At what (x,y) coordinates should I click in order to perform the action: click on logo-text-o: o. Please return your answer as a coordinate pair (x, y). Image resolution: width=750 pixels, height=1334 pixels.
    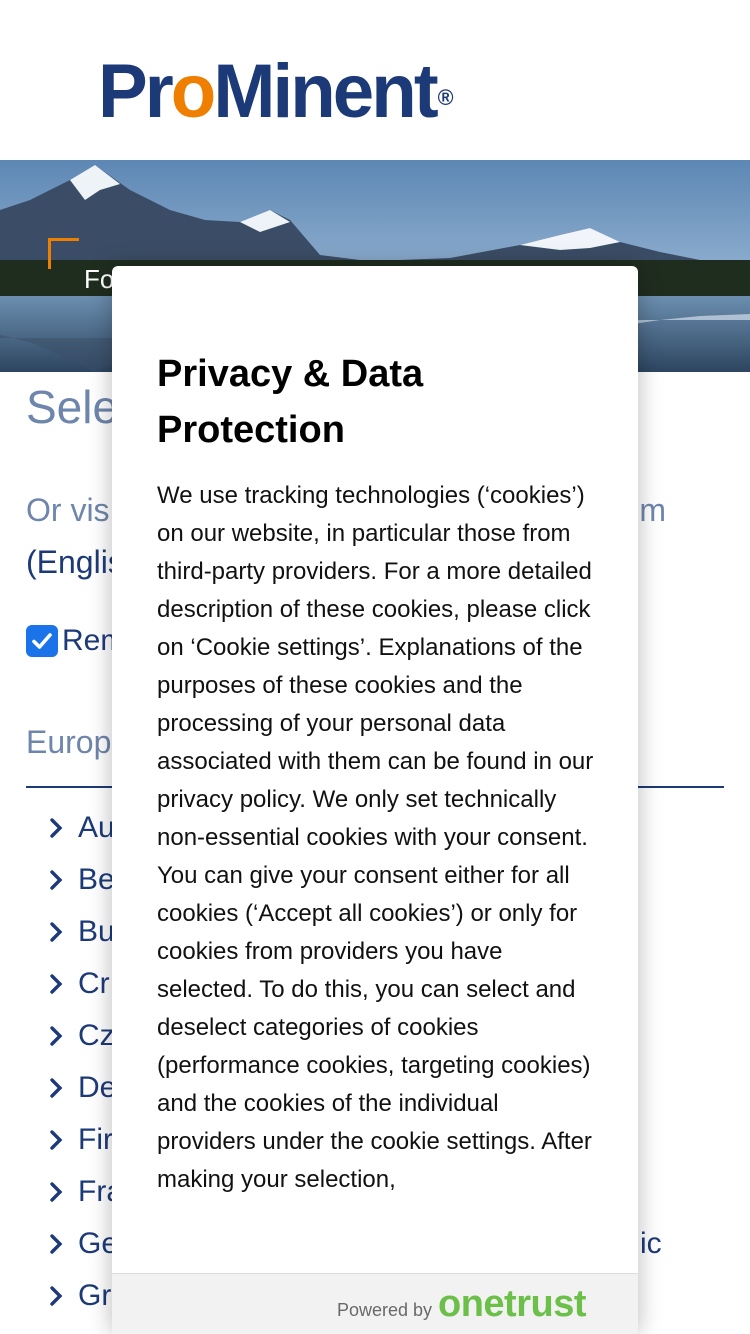
    Looking at the image, I should click on (193, 91).